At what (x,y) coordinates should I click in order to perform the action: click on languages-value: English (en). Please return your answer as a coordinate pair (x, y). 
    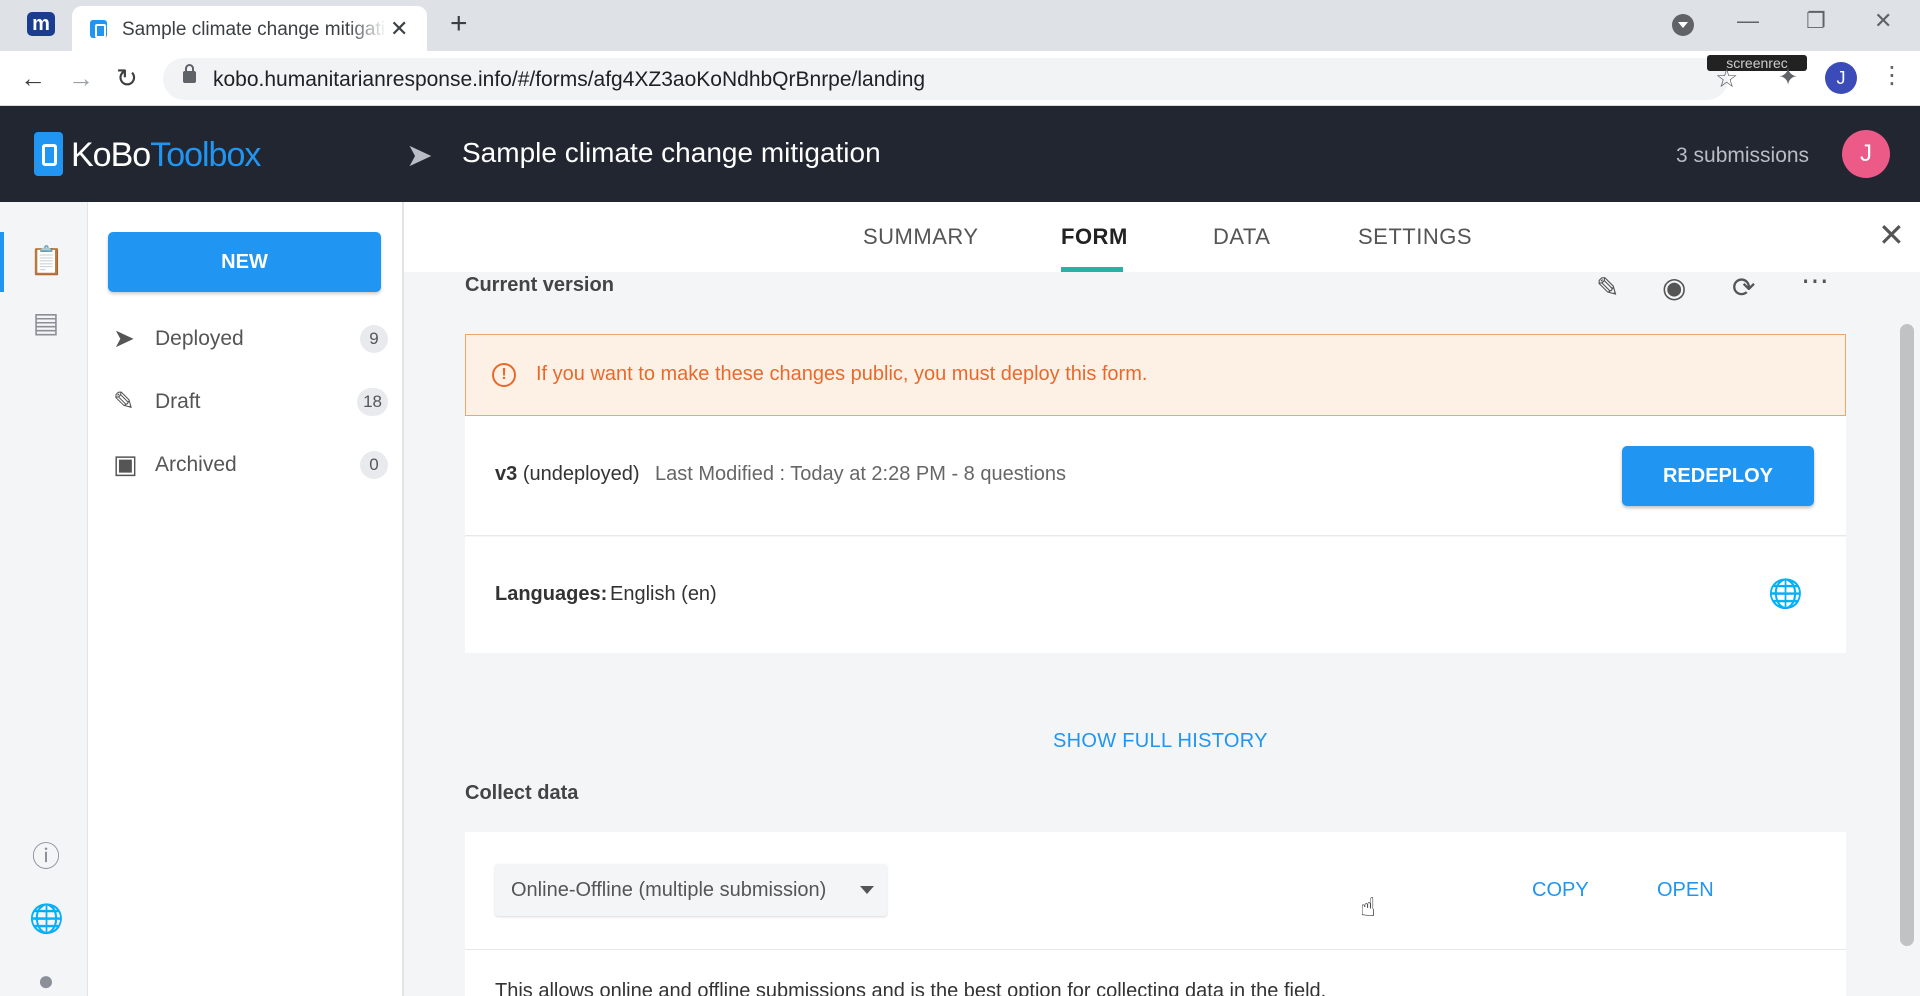
    Looking at the image, I should click on (663, 594).